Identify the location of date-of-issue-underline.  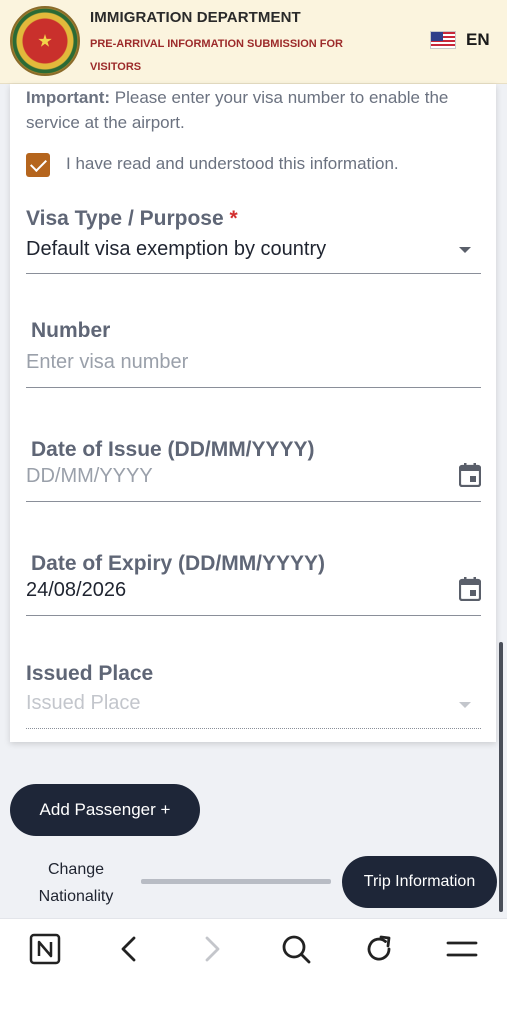
(253, 501).